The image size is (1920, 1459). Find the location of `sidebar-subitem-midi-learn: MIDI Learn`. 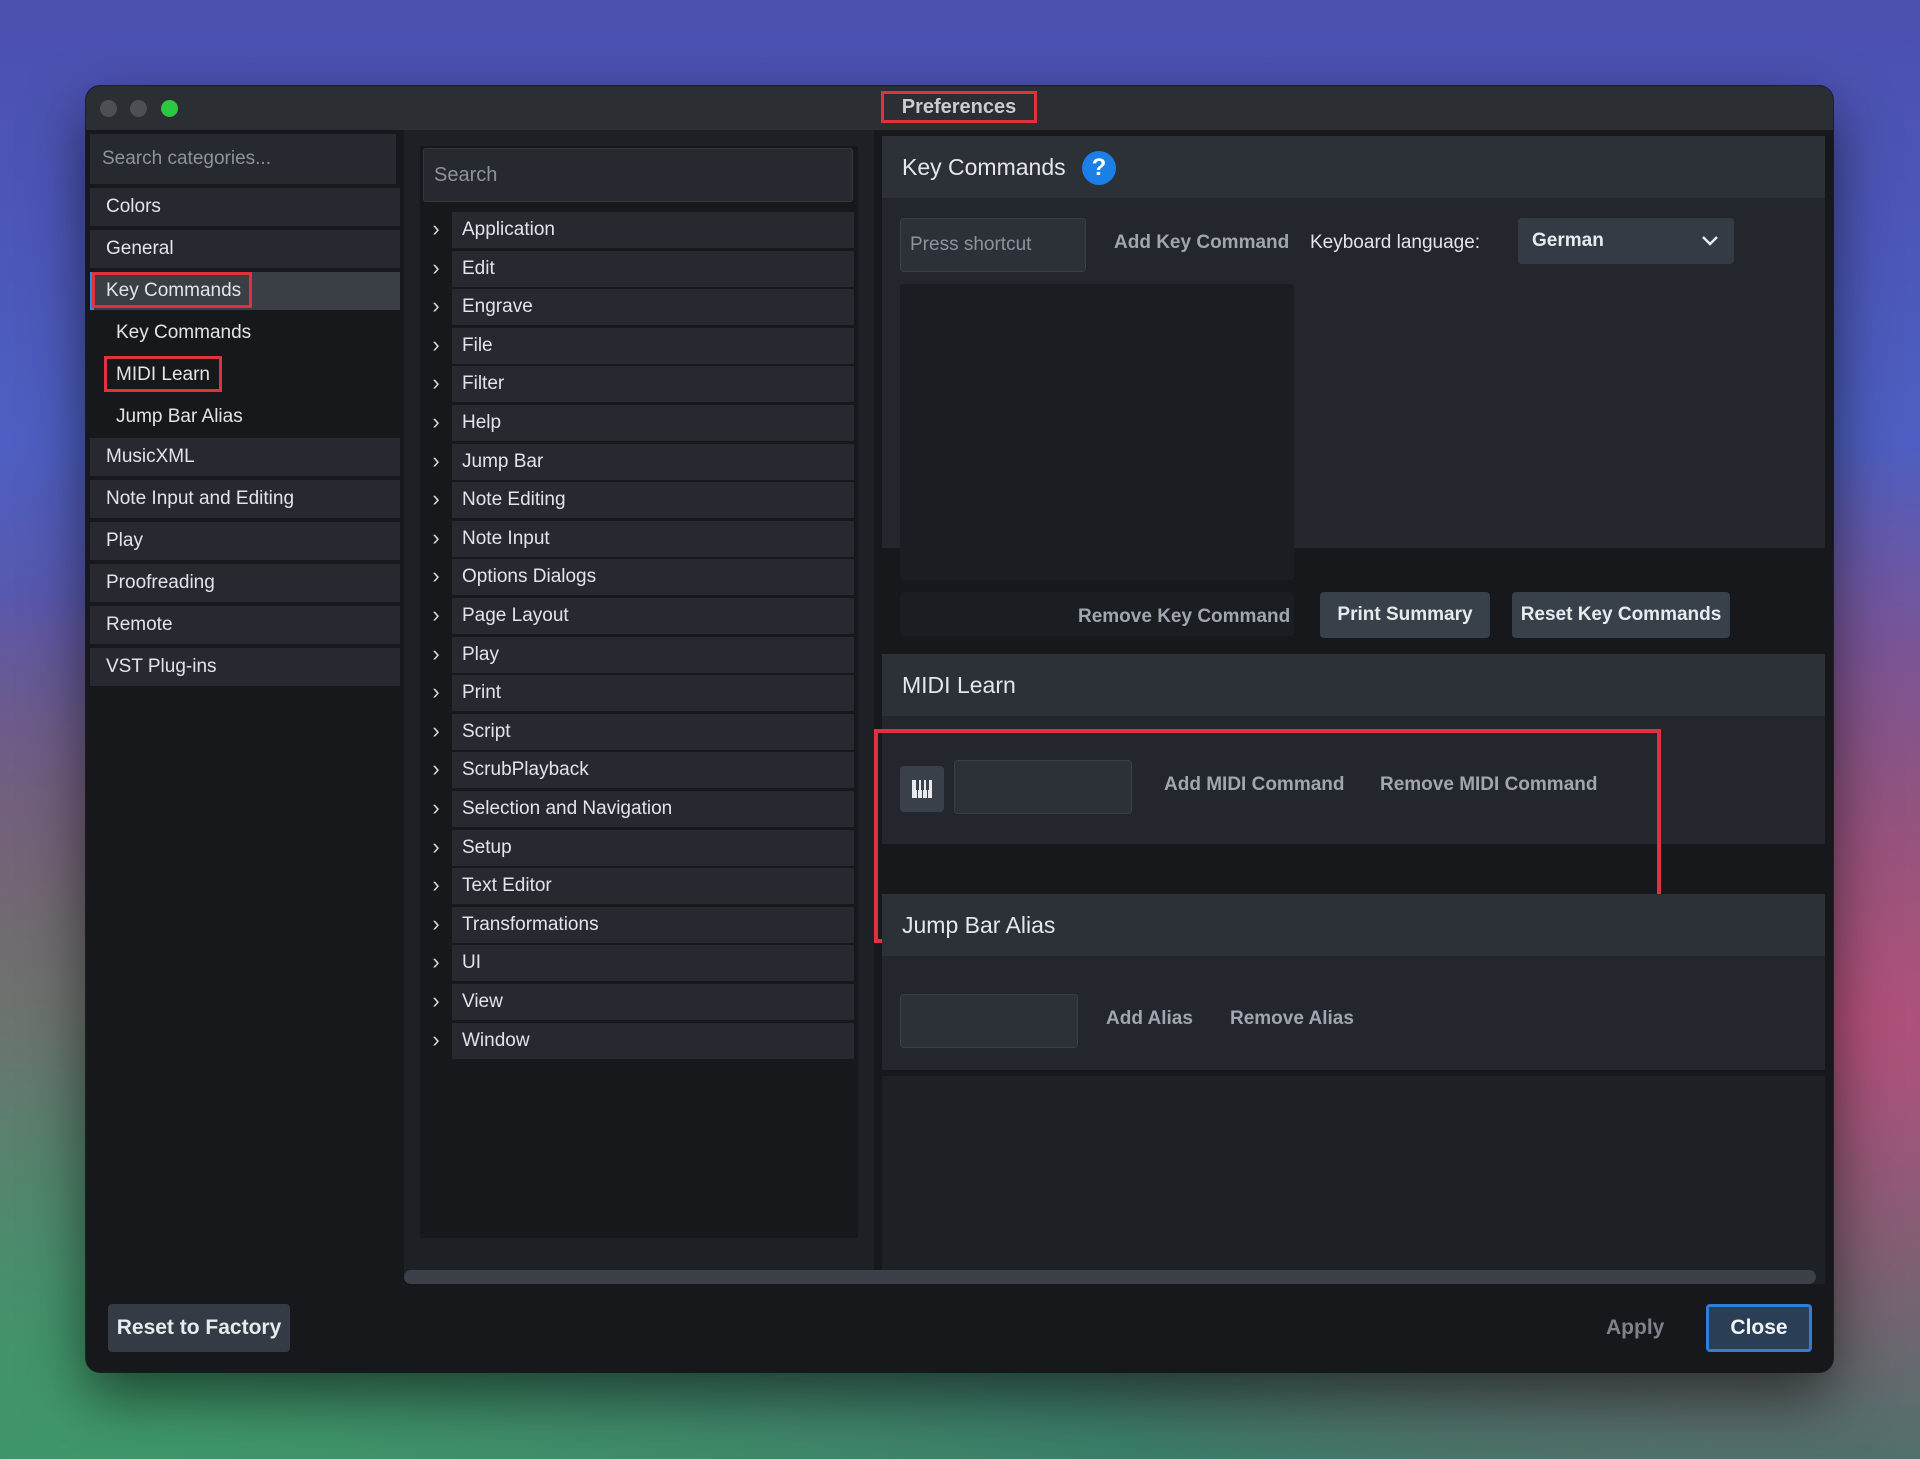

sidebar-subitem-midi-learn: MIDI Learn is located at coordinates (245, 375).